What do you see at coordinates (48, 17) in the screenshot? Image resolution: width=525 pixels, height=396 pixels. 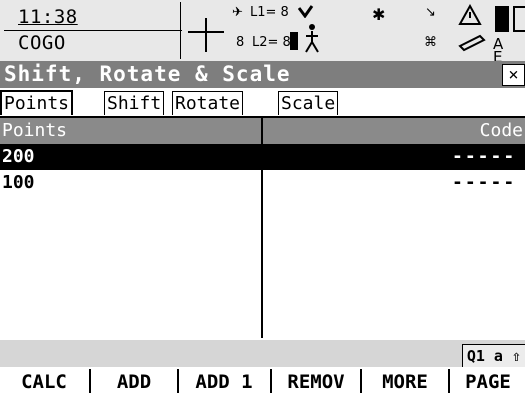 I see `clock: 11:38` at bounding box center [48, 17].